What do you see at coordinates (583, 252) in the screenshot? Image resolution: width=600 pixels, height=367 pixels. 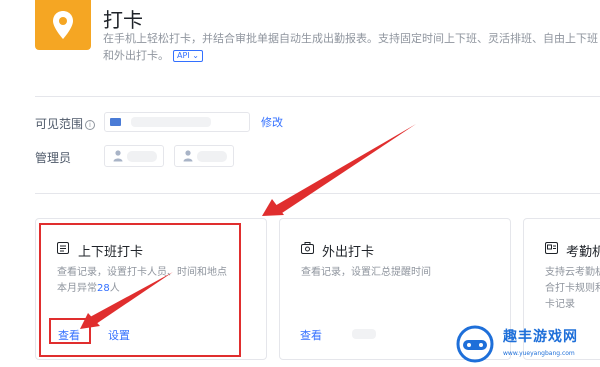 I see `card-title: 考勤机` at bounding box center [583, 252].